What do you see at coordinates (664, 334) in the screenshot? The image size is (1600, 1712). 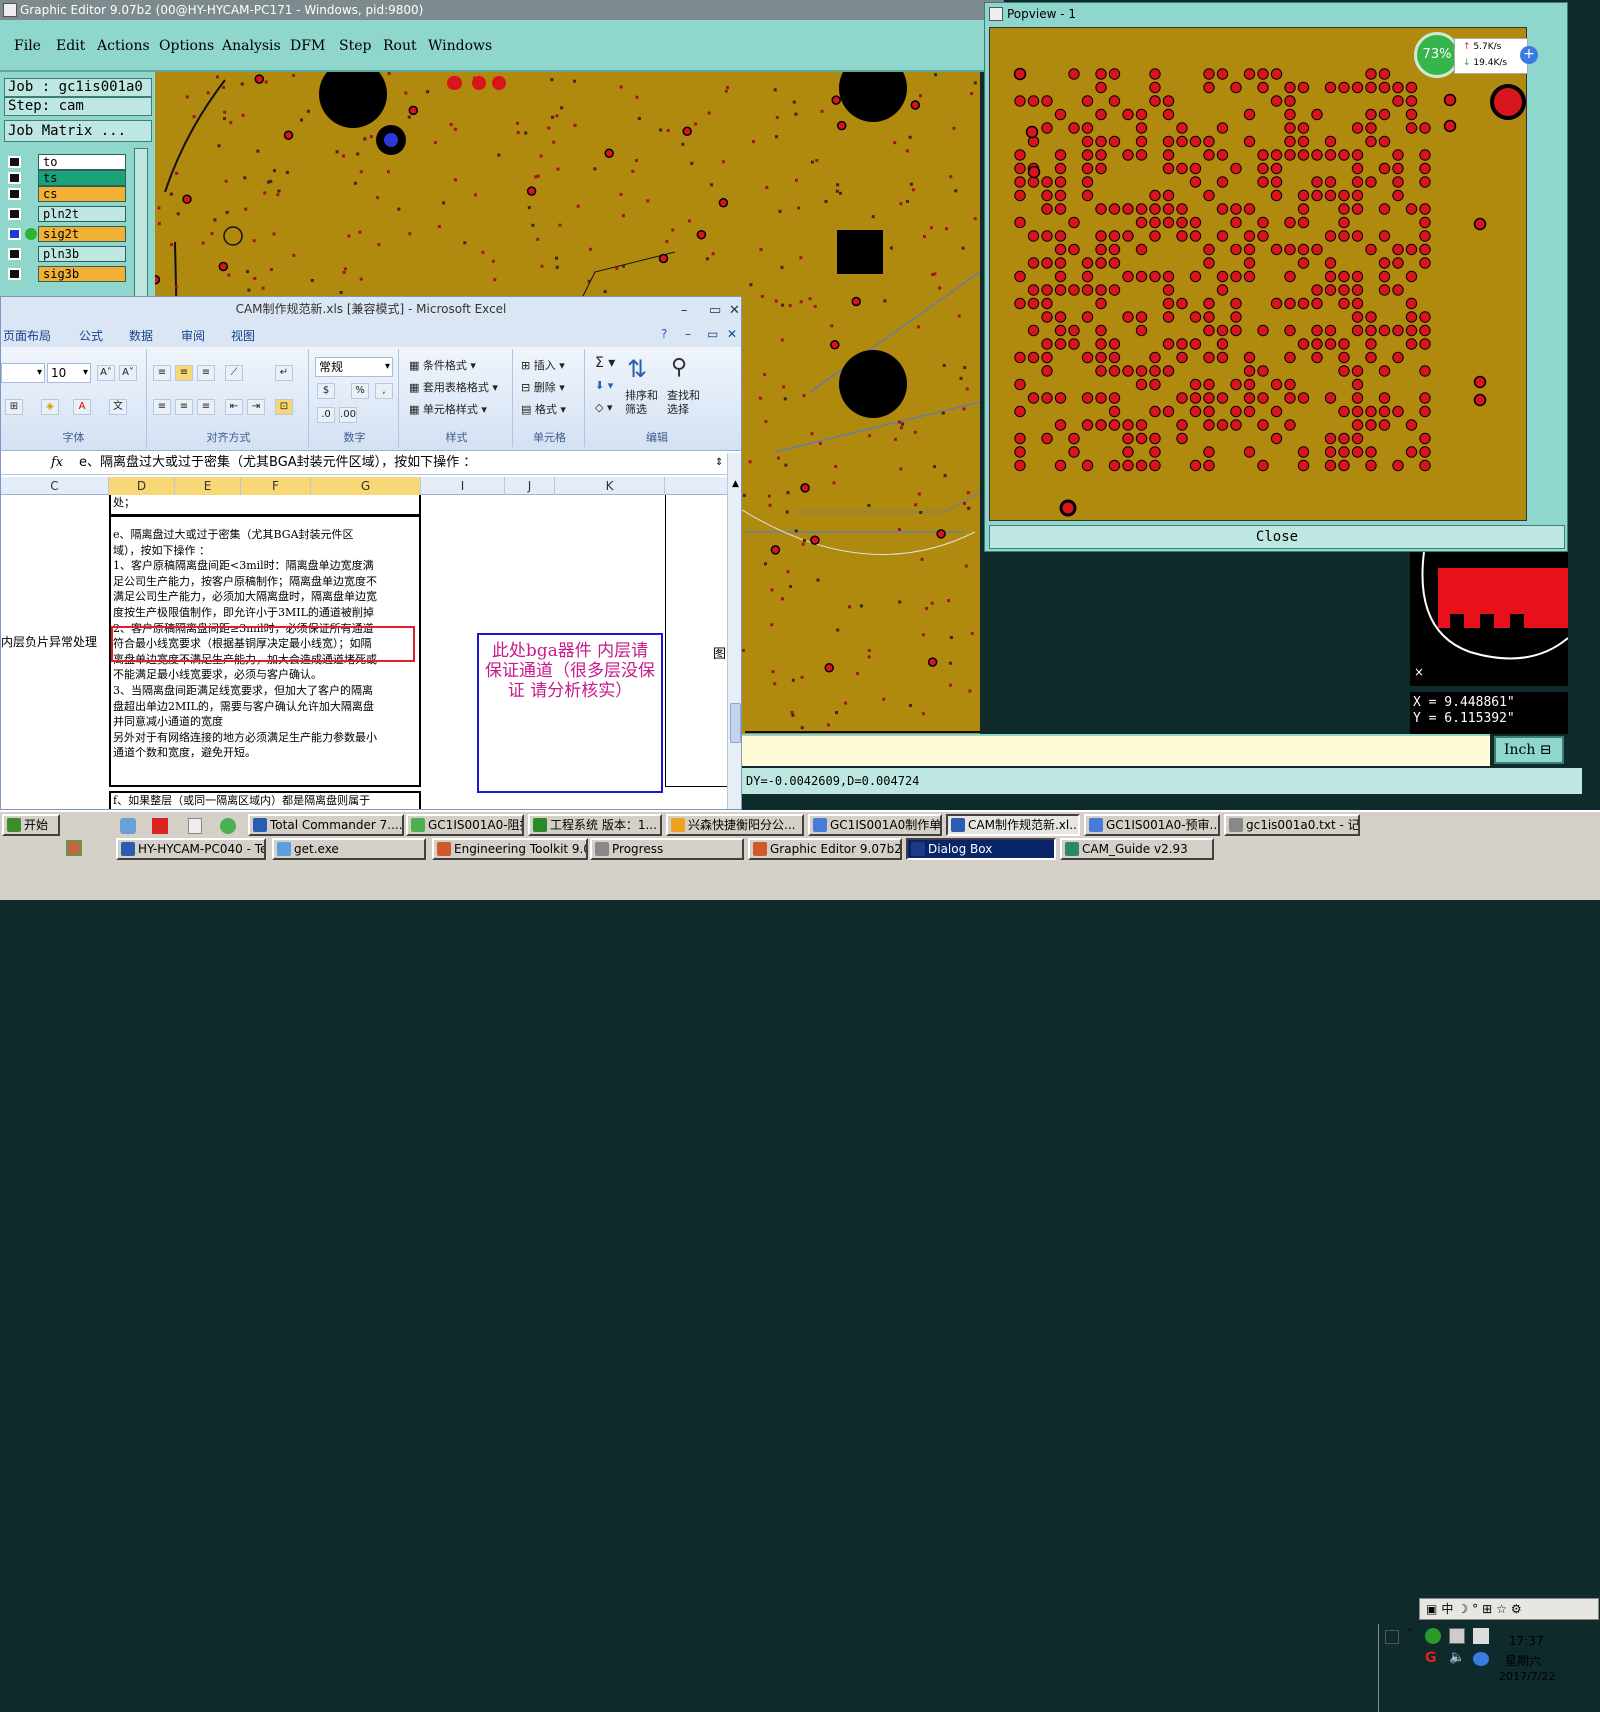 I see `help-icon: ?` at bounding box center [664, 334].